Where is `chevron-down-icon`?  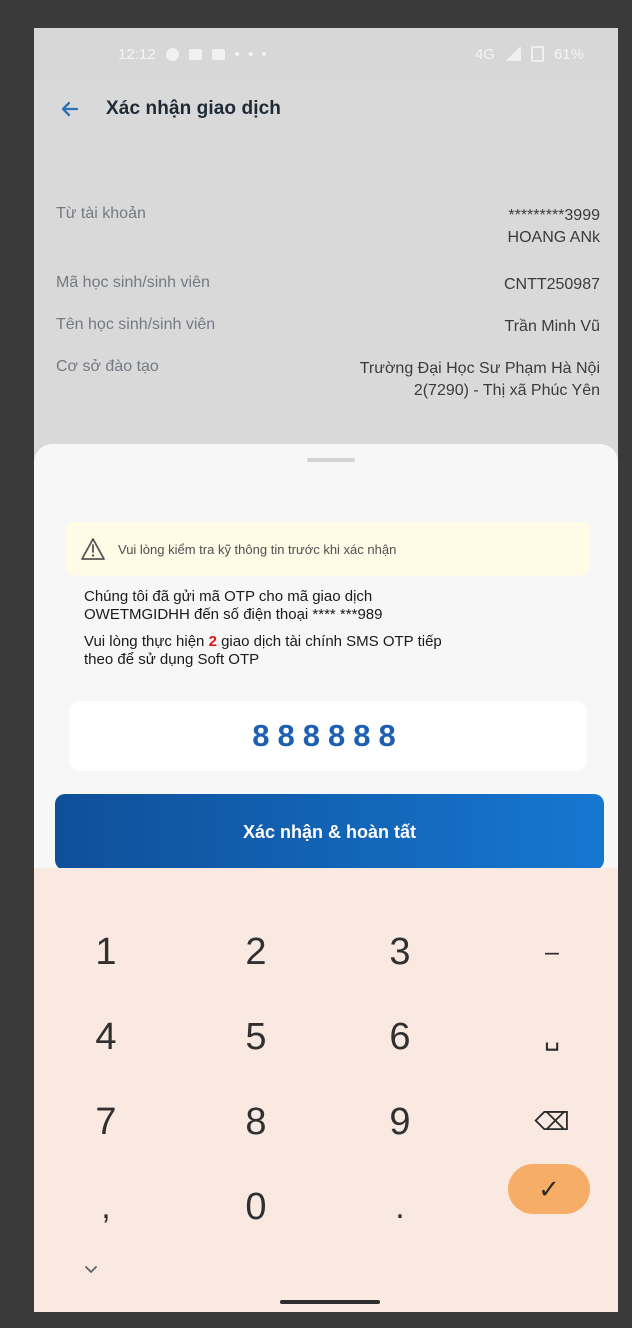
chevron-down-icon is located at coordinates (91, 1269).